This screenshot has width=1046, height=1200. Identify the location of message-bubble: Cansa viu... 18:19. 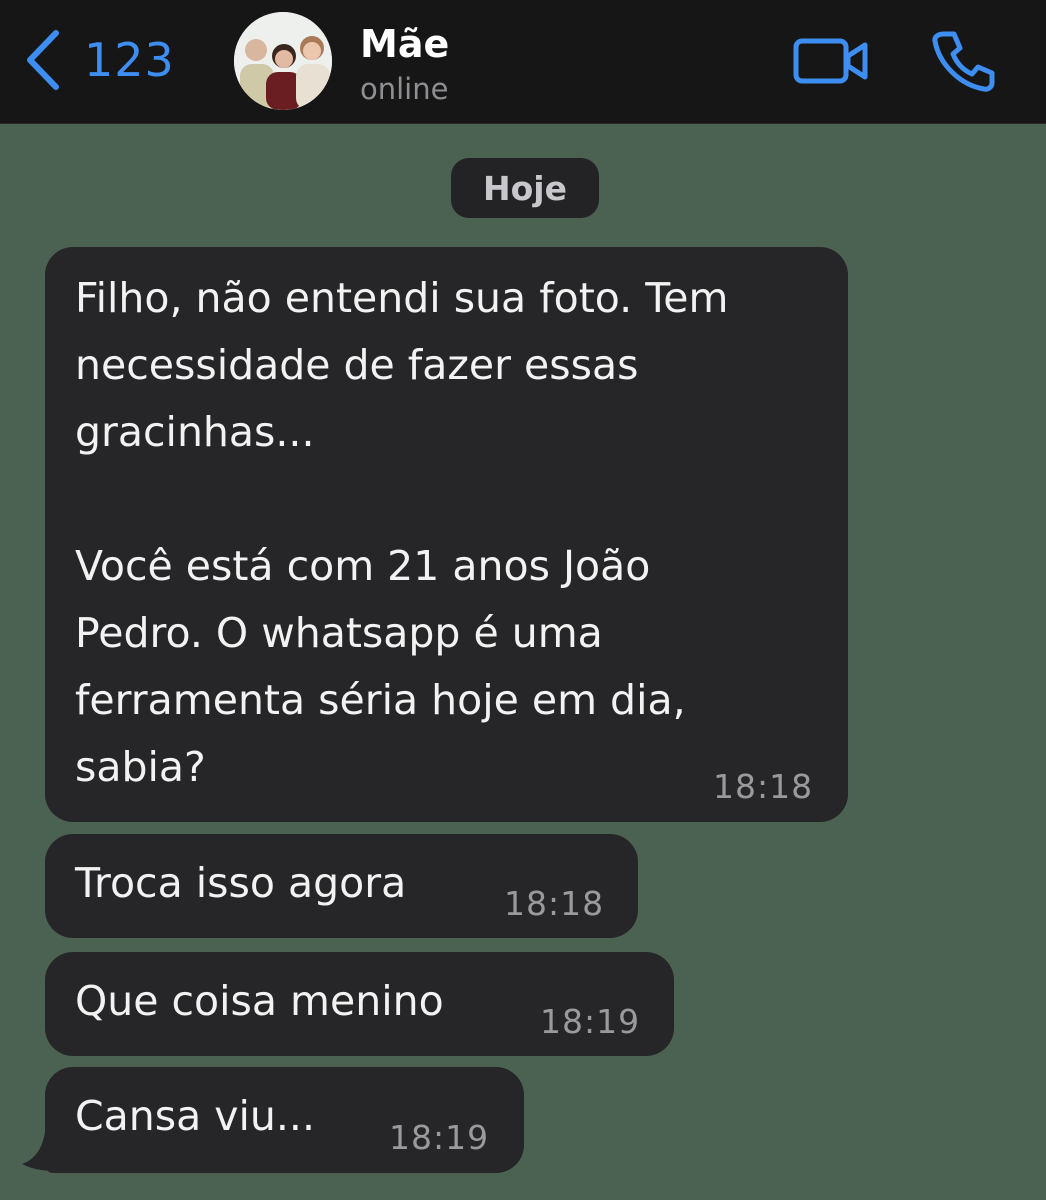
(284, 1120).